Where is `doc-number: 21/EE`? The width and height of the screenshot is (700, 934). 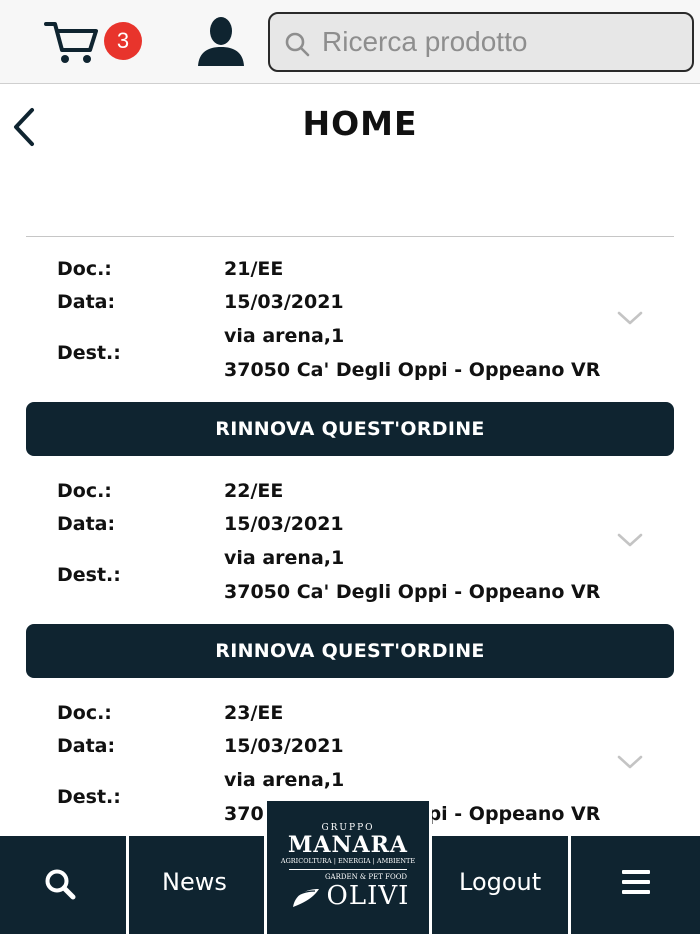
doc-number: 21/EE is located at coordinates (254, 269).